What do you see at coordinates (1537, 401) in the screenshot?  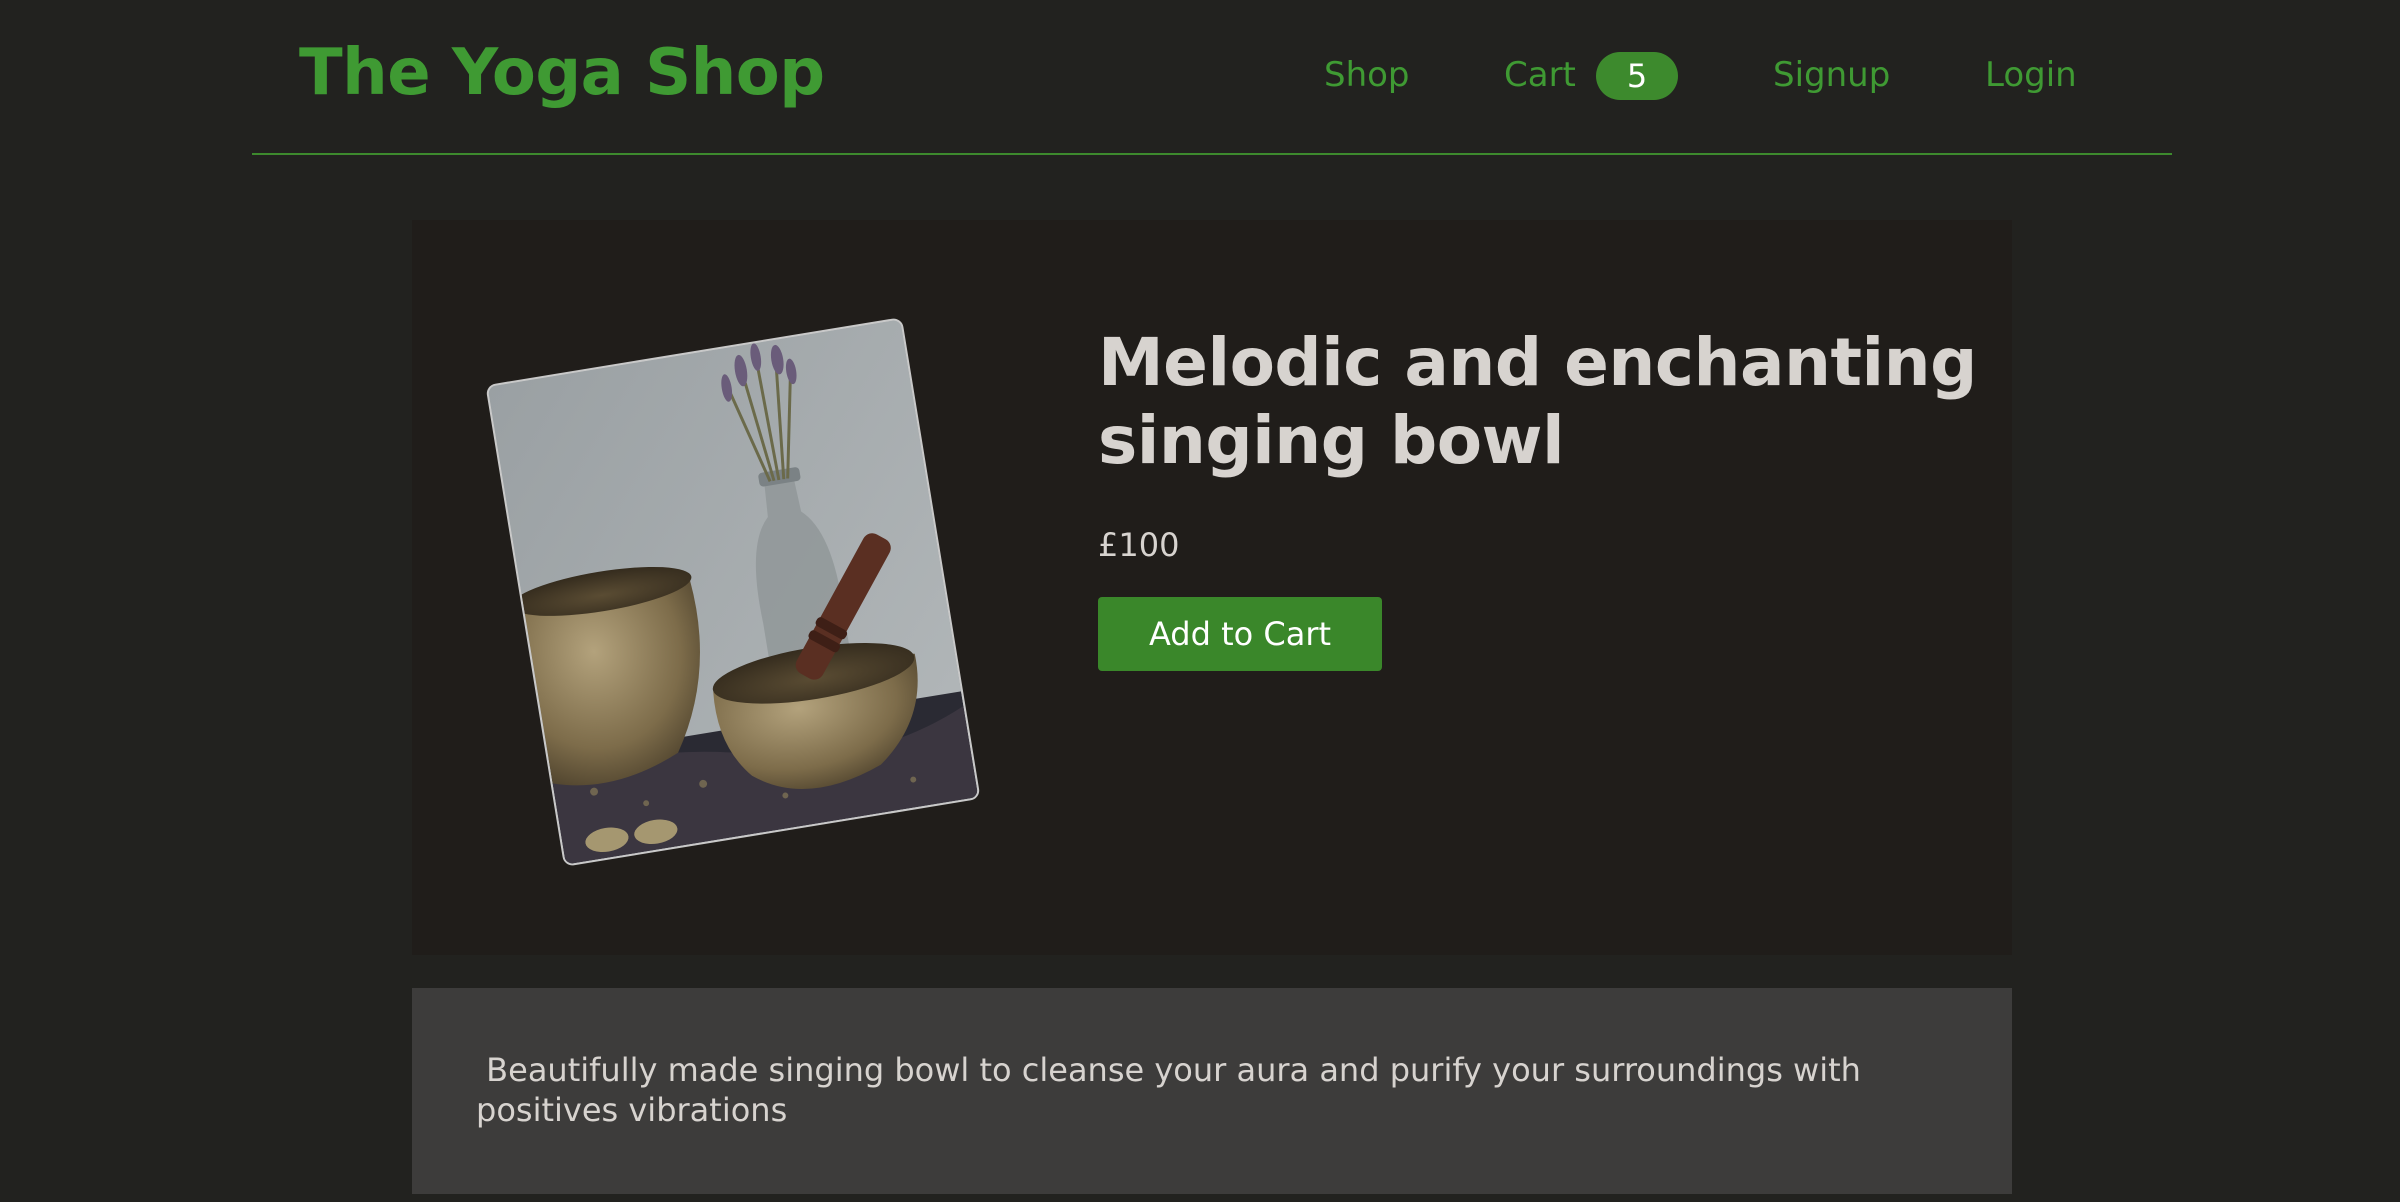 I see `product-title: Melodic and enchanting singing bowl` at bounding box center [1537, 401].